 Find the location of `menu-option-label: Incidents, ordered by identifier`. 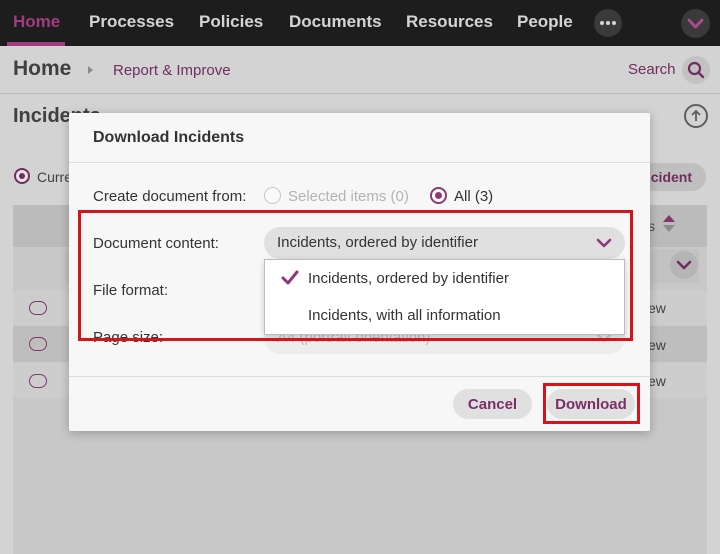

menu-option-label: Incidents, ordered by identifier is located at coordinates (408, 278).